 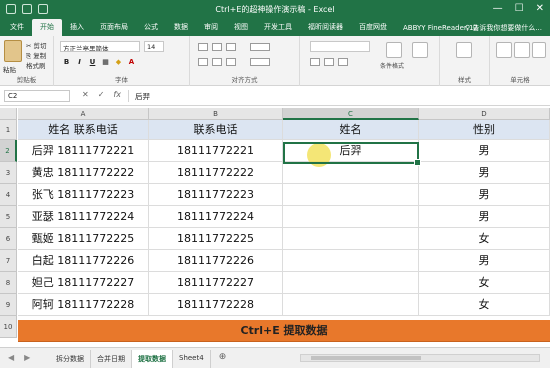 What do you see at coordinates (522, 50) in the screenshot?
I see `delete-cells-icon` at bounding box center [522, 50].